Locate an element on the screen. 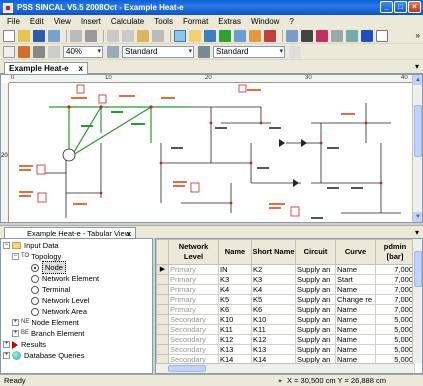 The height and width of the screenshot is (386, 423). copy-icon is located at coordinates (128, 35).